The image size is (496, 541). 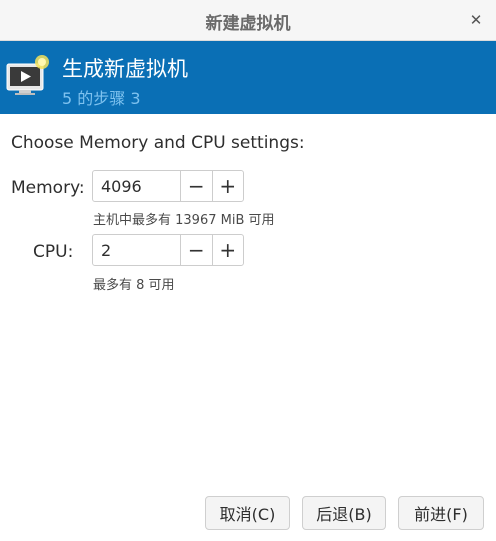 I want to click on new-vm-monitor-icon, so click(x=27, y=75).